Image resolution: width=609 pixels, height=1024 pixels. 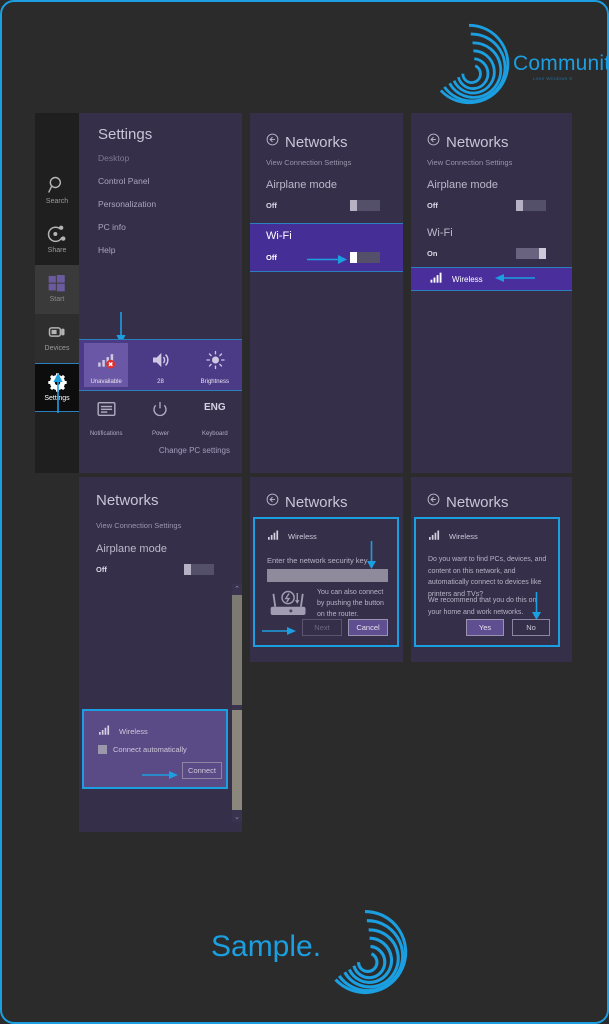 What do you see at coordinates (237, 650) in the screenshot?
I see `scrollbar-thumb` at bounding box center [237, 650].